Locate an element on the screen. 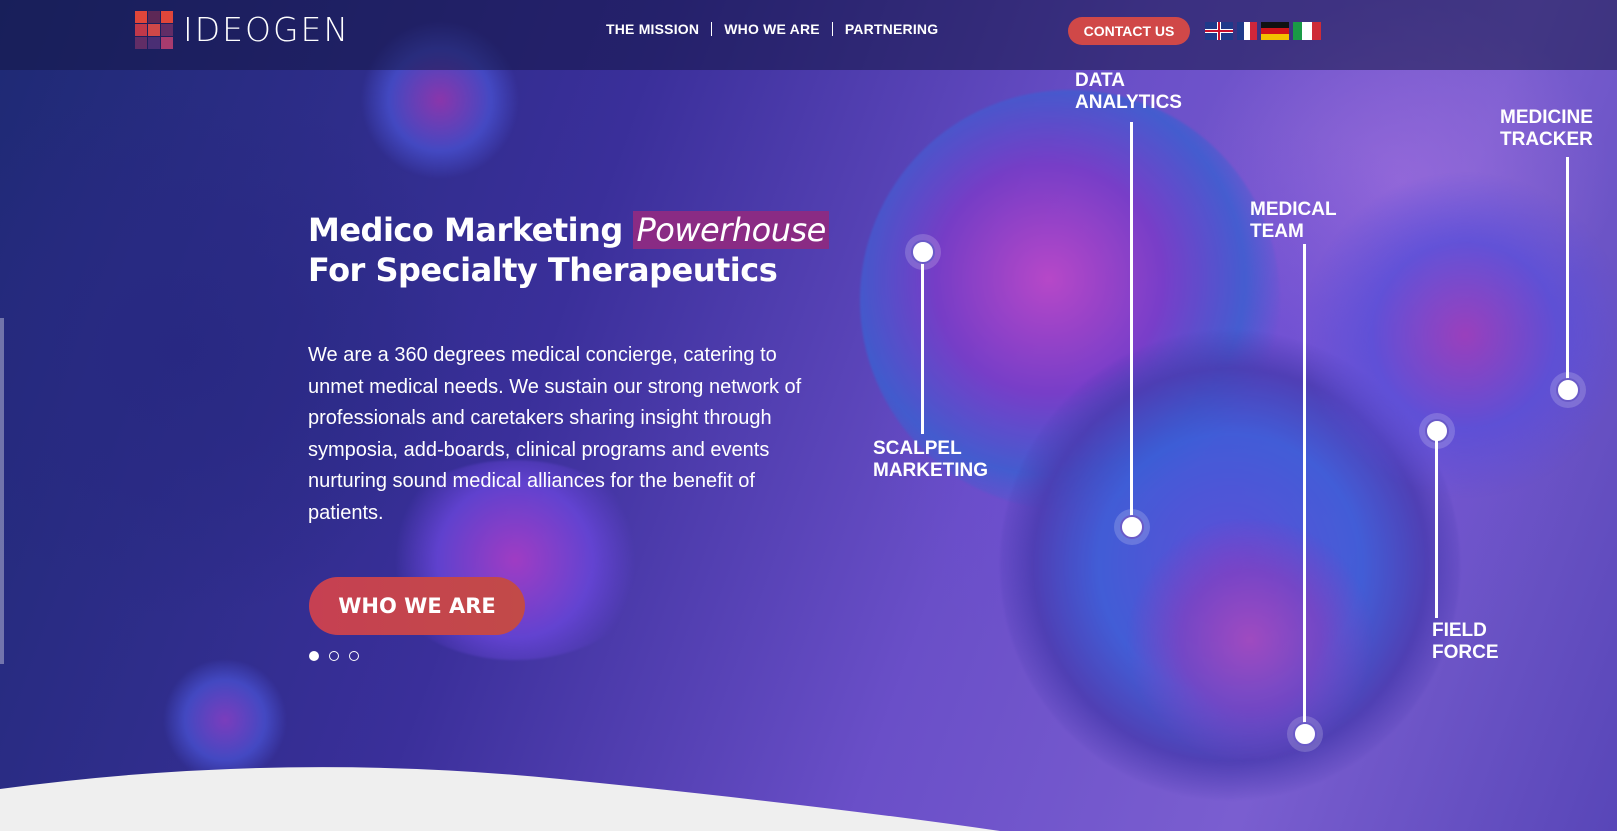 The image size is (1617, 831). logo-text: IDEOGEN is located at coordinates (267, 29).